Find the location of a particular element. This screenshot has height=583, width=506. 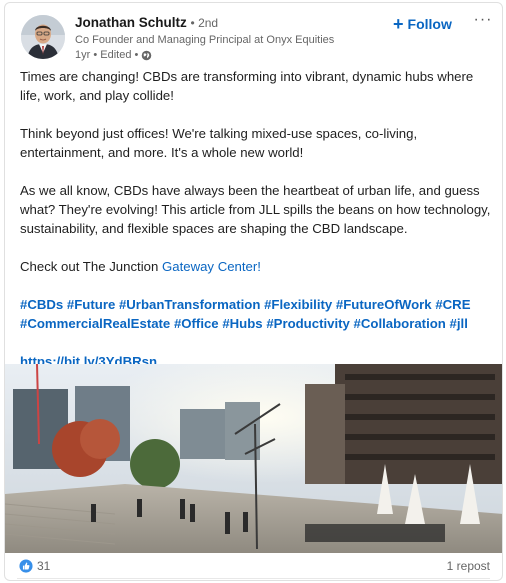

hashtag: #CBDs is located at coordinates (41, 304).